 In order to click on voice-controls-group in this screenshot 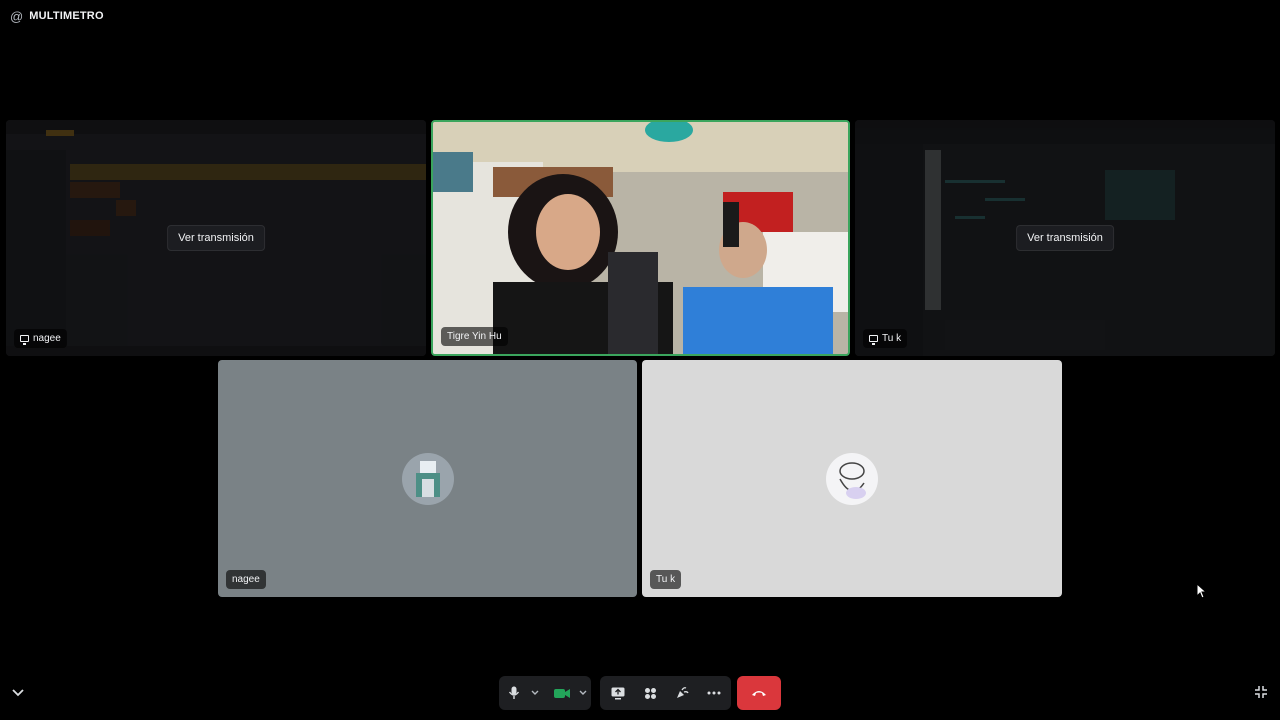, I will do `click(545, 693)`.